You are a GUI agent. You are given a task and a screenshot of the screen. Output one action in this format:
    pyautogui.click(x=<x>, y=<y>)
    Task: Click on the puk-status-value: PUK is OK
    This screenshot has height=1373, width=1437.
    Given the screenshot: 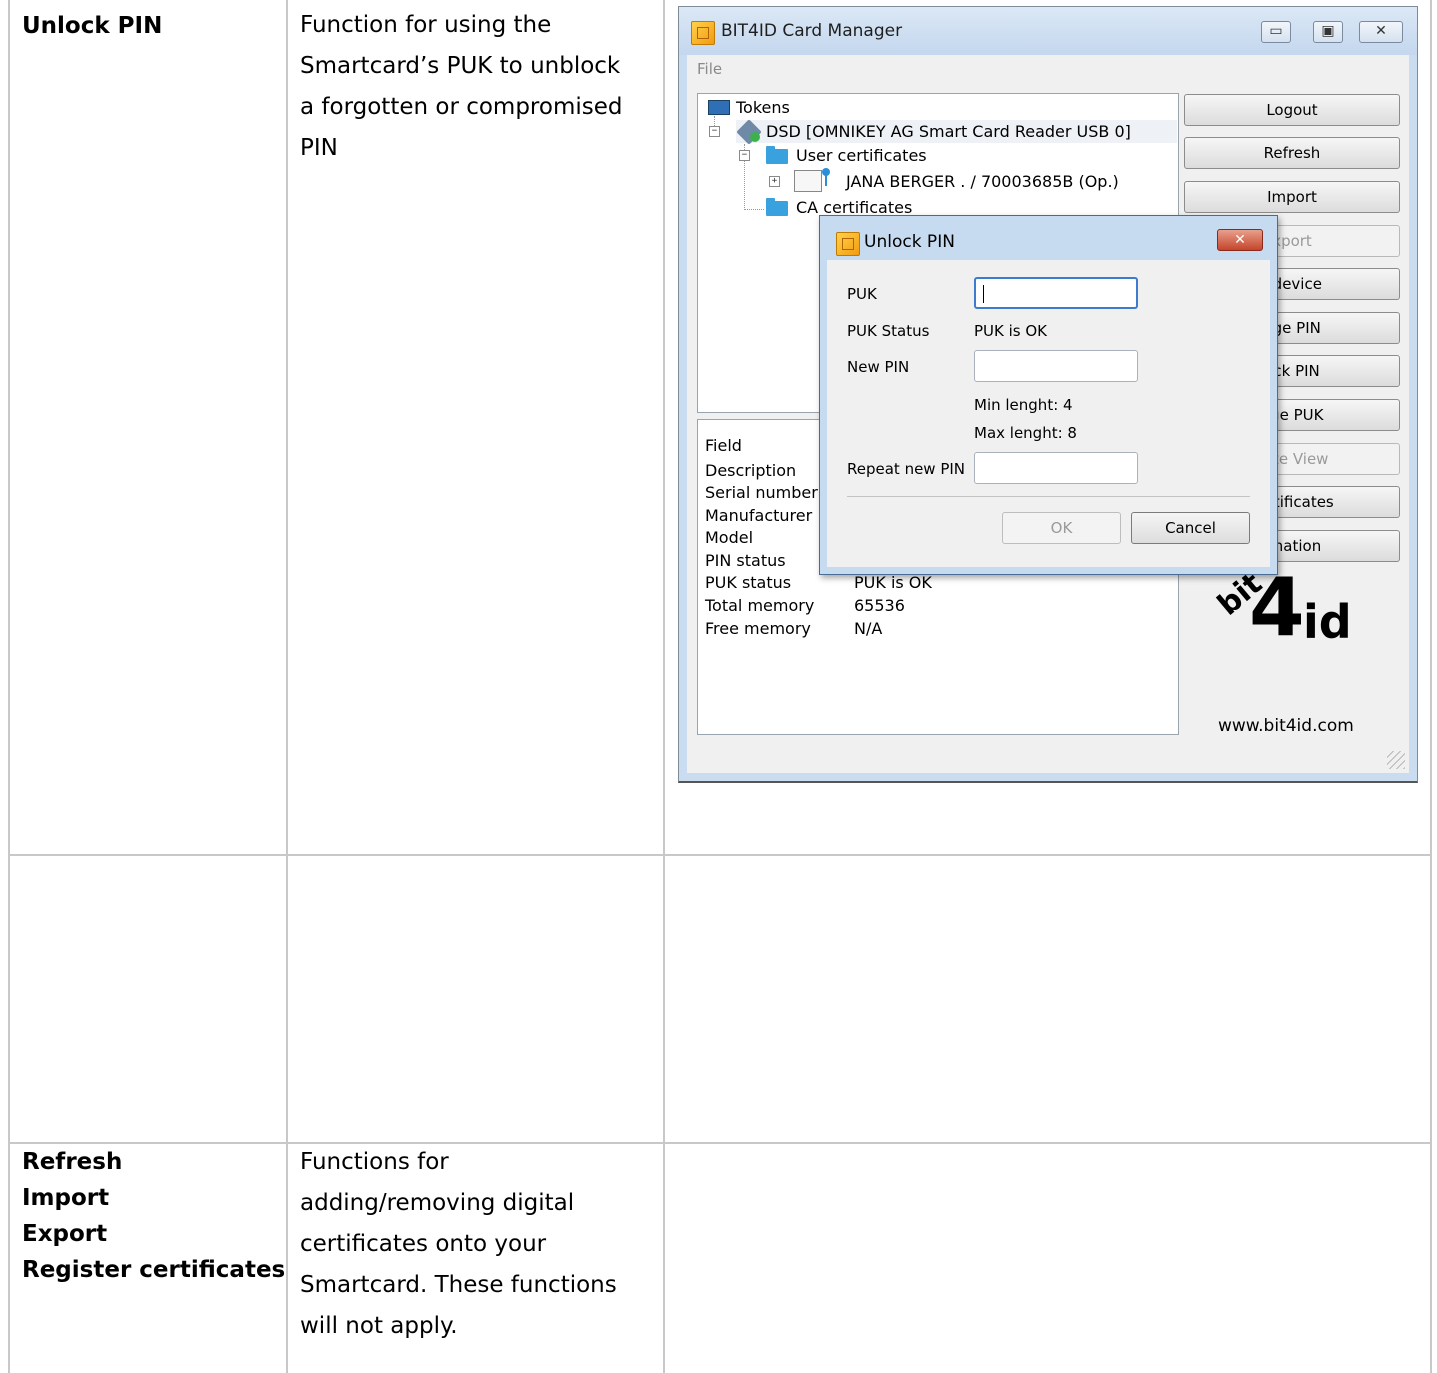 What is the action you would take?
    pyautogui.click(x=1011, y=331)
    